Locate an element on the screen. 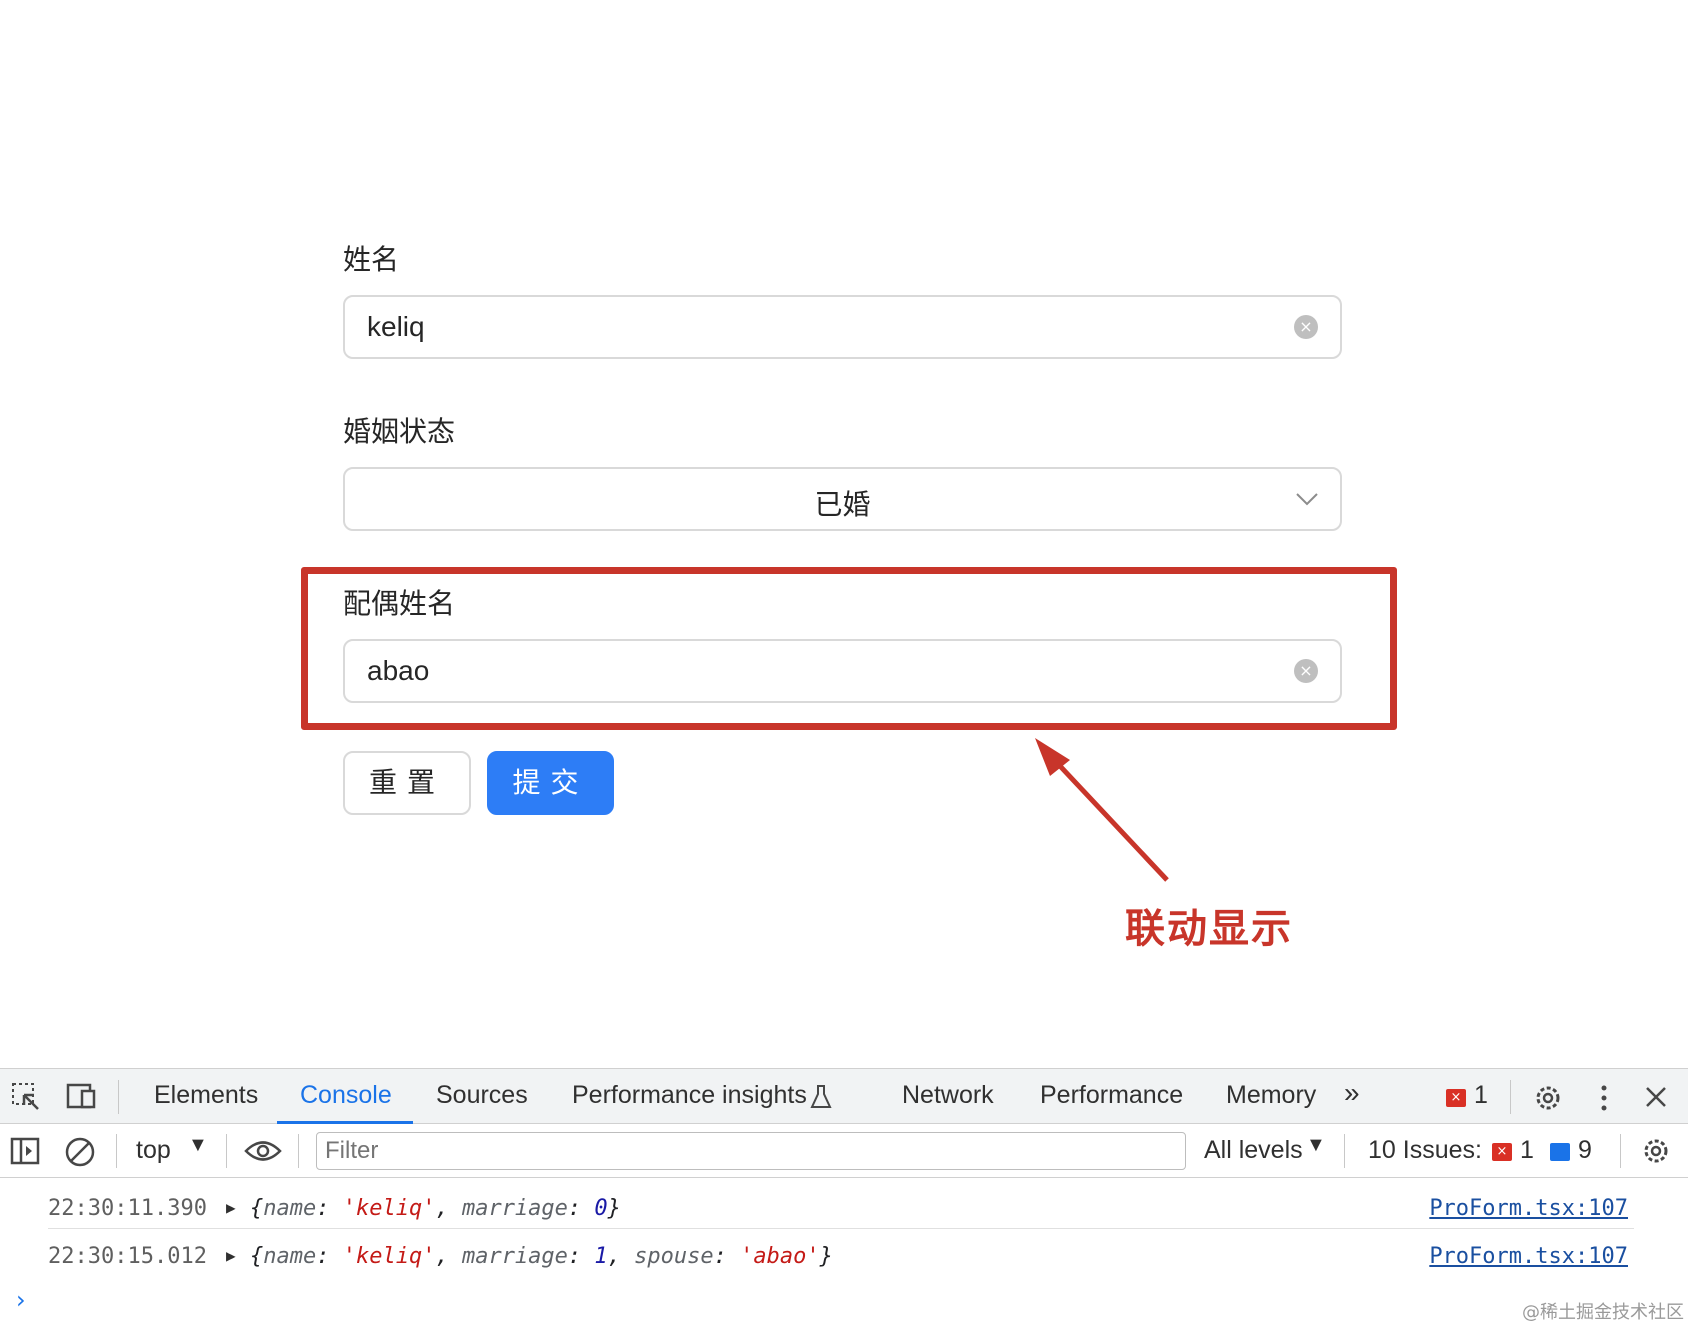 This screenshot has width=1688, height=1326. marriage-label: 婚姻状态 is located at coordinates (399, 431).